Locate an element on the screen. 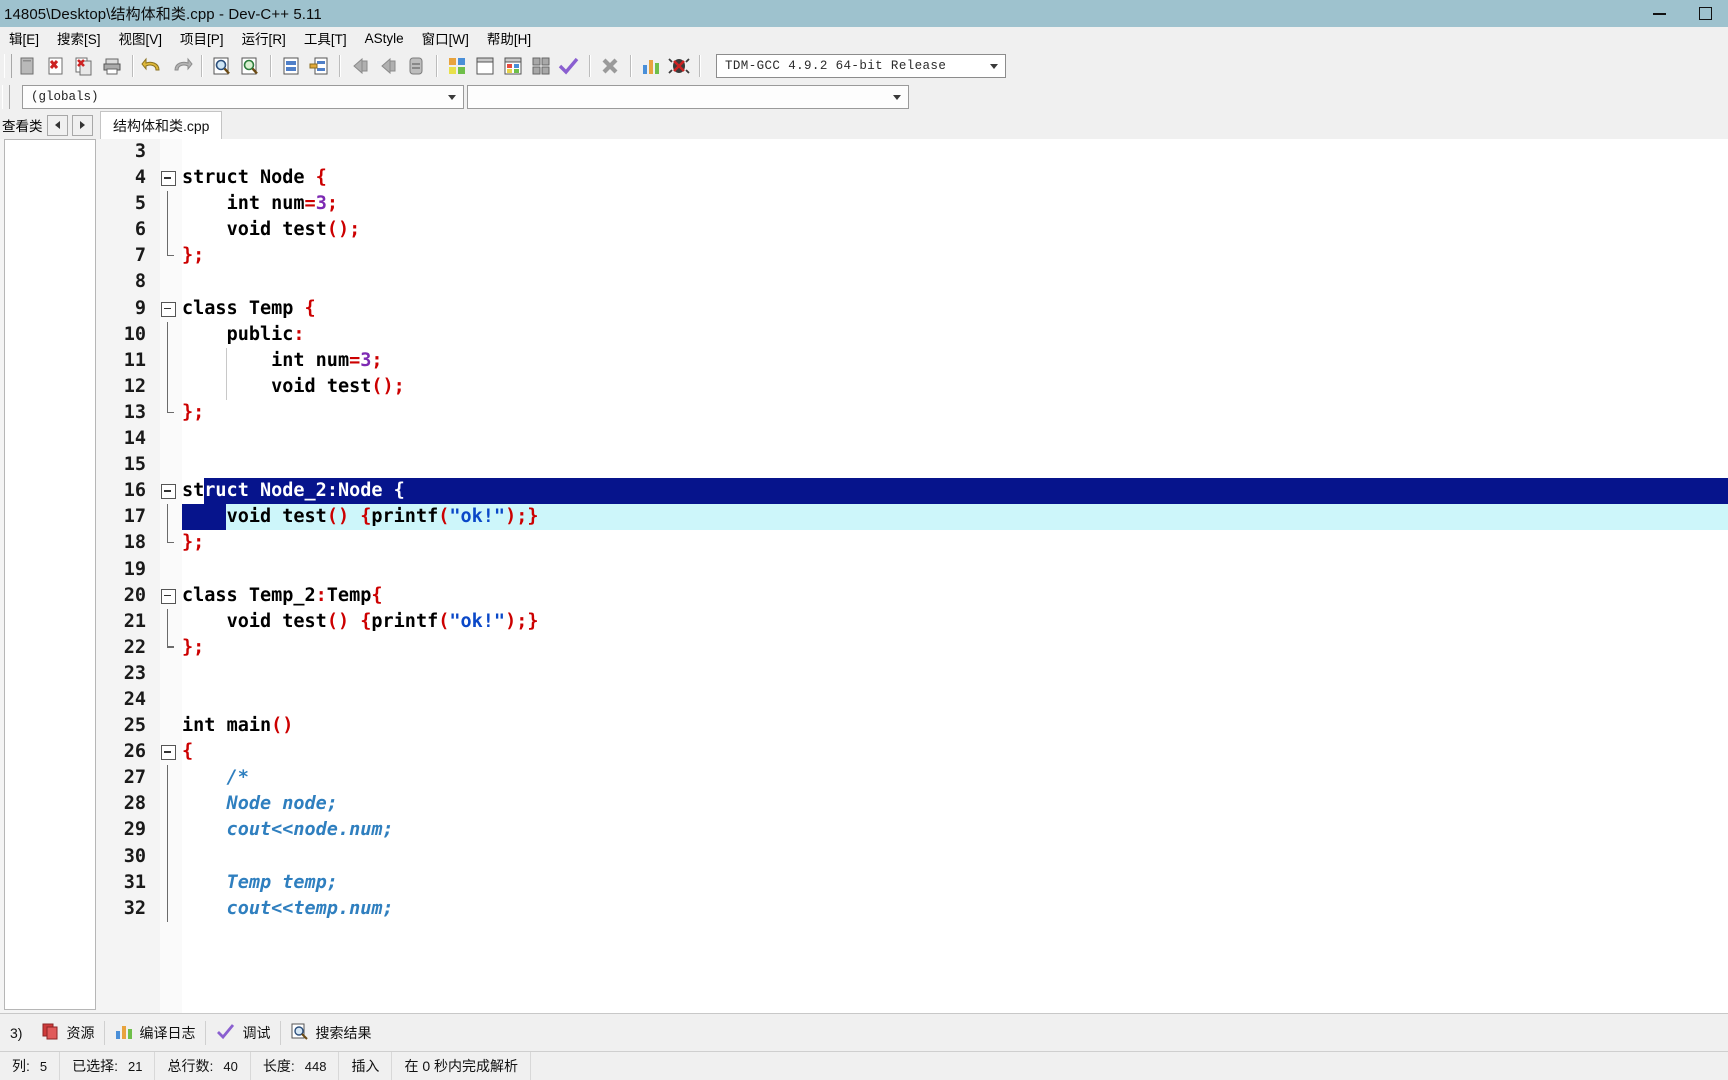  back-icon is located at coordinates (360, 66).